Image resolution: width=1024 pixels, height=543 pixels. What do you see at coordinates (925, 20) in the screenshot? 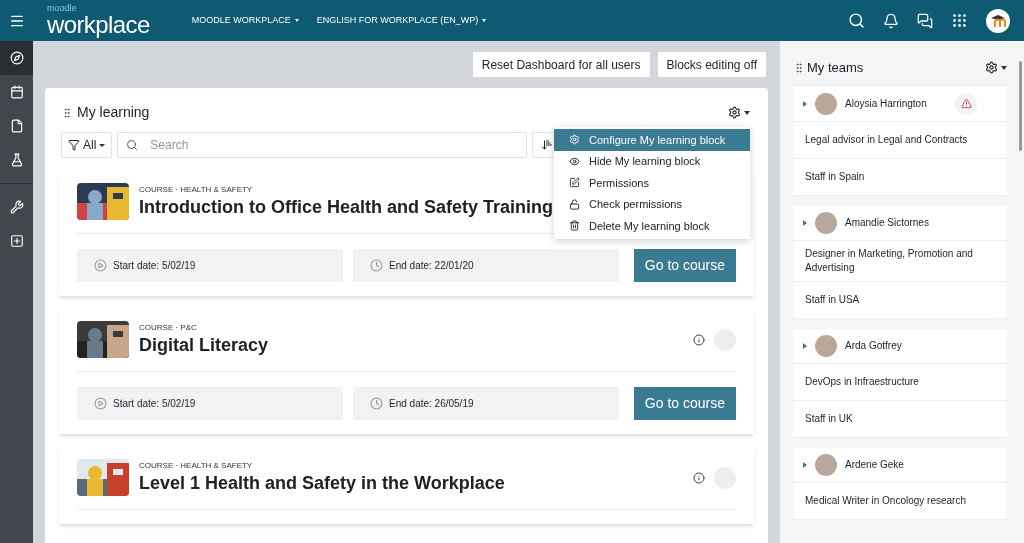
I see `chat-icon` at bounding box center [925, 20].